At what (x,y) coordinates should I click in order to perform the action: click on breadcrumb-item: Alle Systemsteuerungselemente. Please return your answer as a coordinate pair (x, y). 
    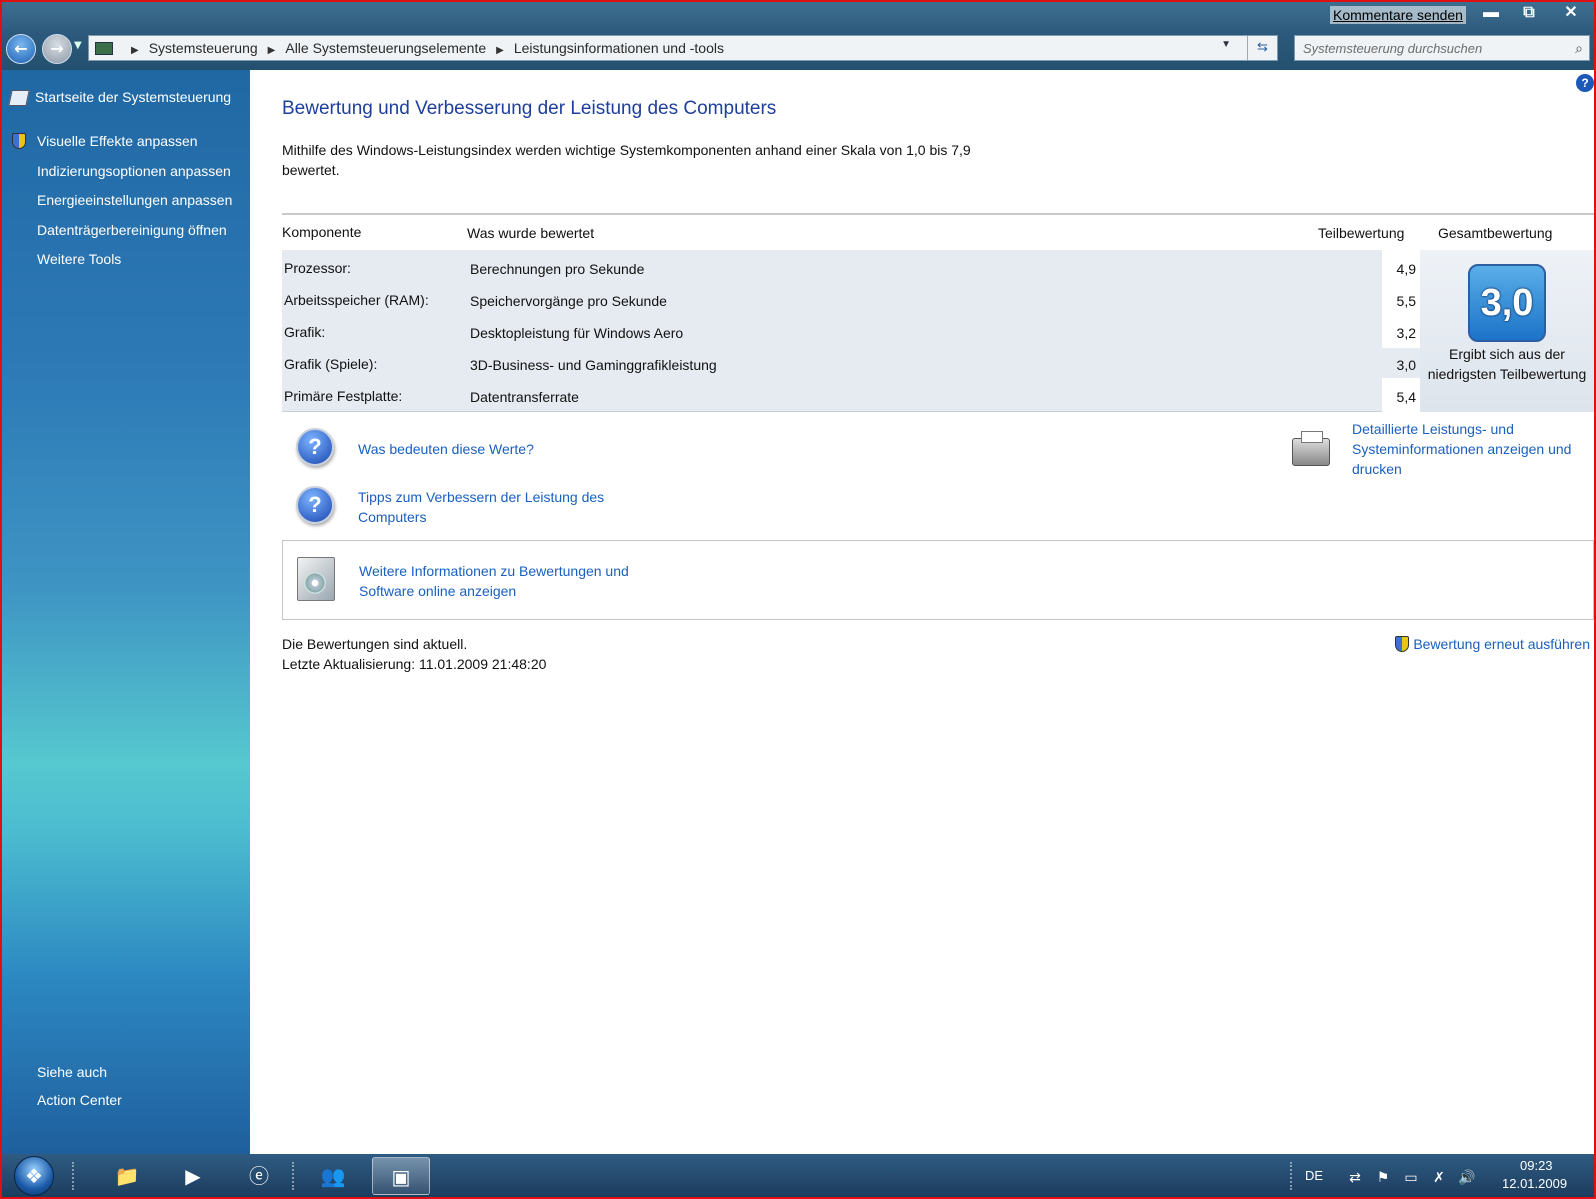
    Looking at the image, I should click on (385, 48).